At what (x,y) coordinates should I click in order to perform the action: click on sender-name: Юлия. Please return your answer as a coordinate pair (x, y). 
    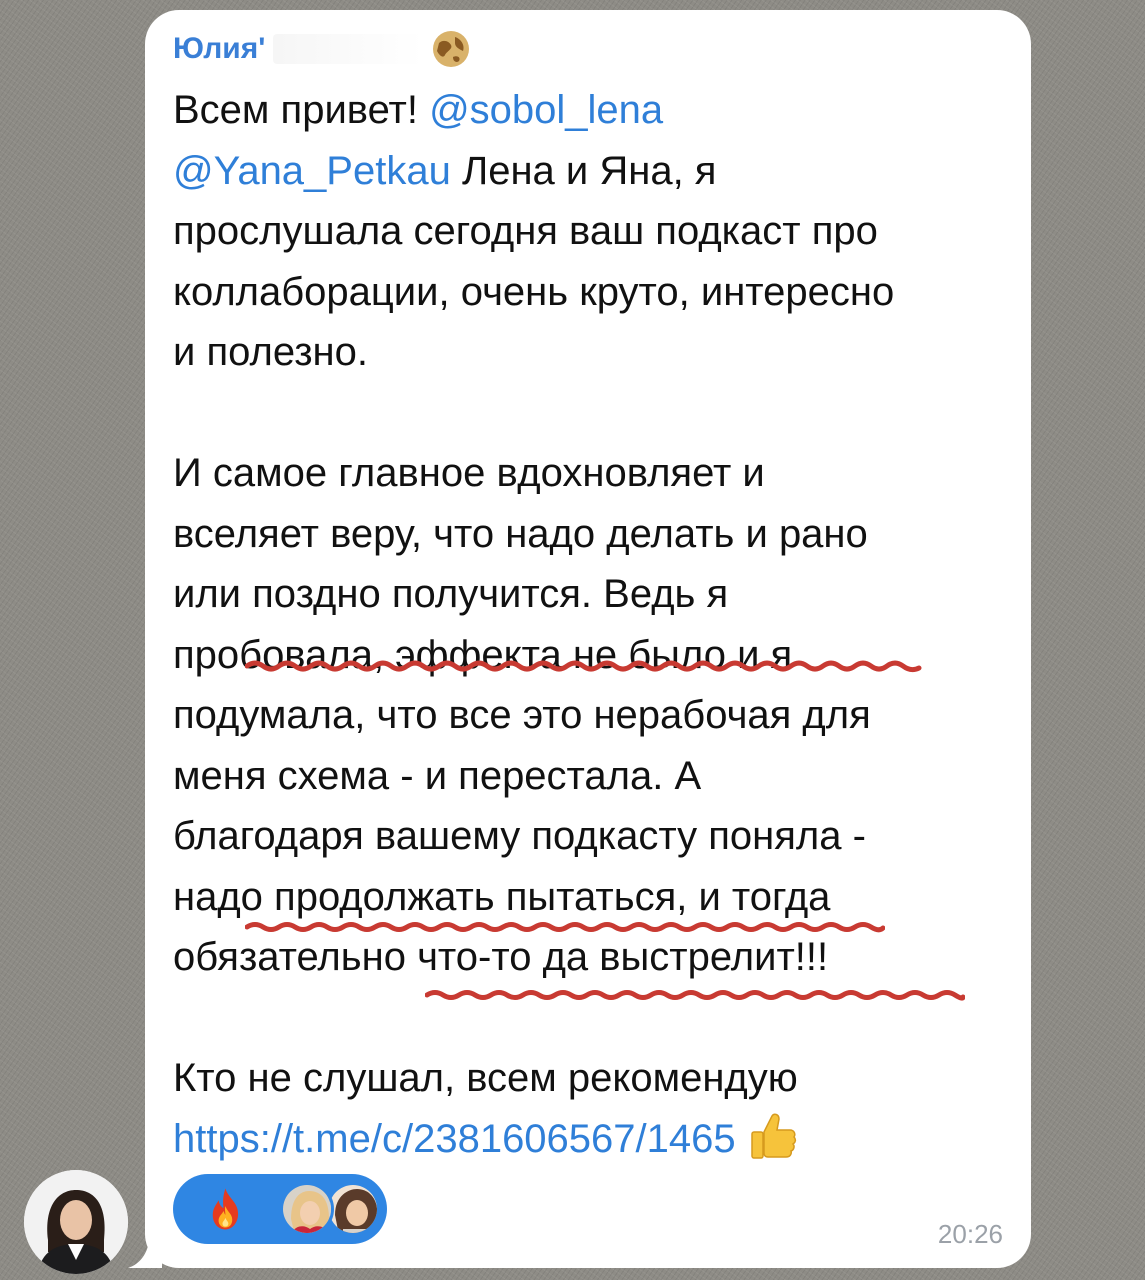
    Looking at the image, I should click on (215, 49).